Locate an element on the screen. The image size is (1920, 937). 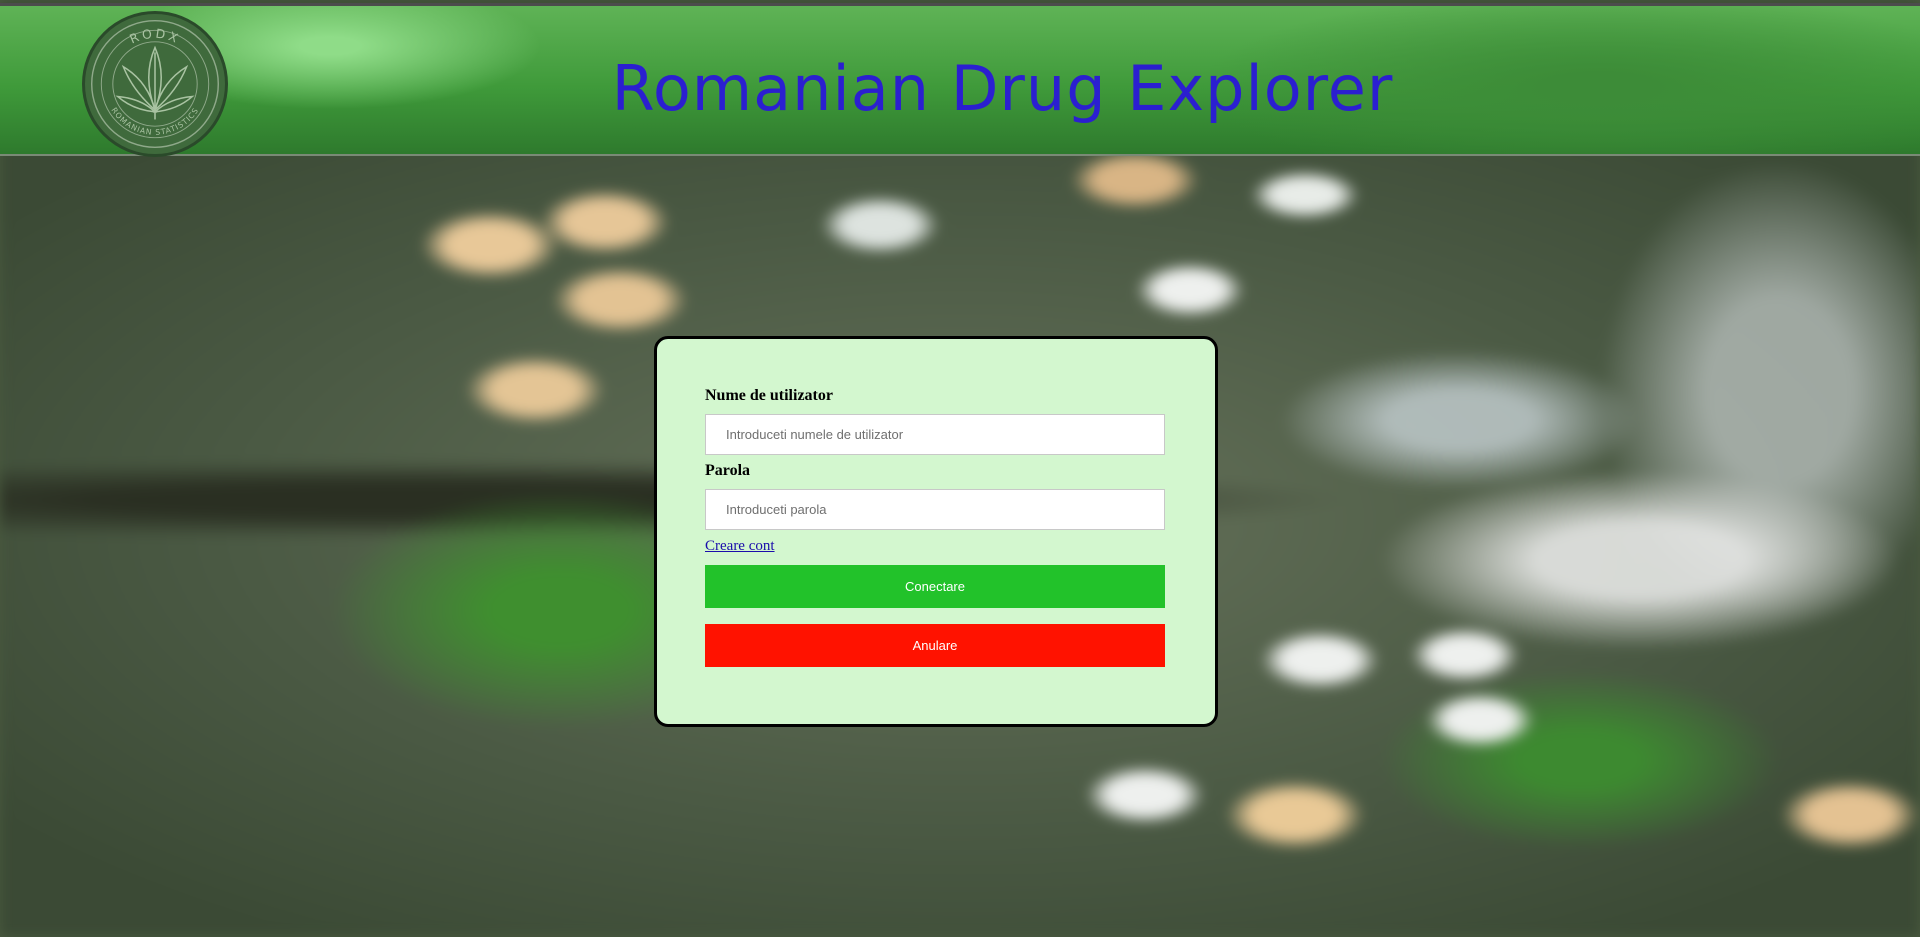
username-label: Nume de utilizator is located at coordinates (769, 395).